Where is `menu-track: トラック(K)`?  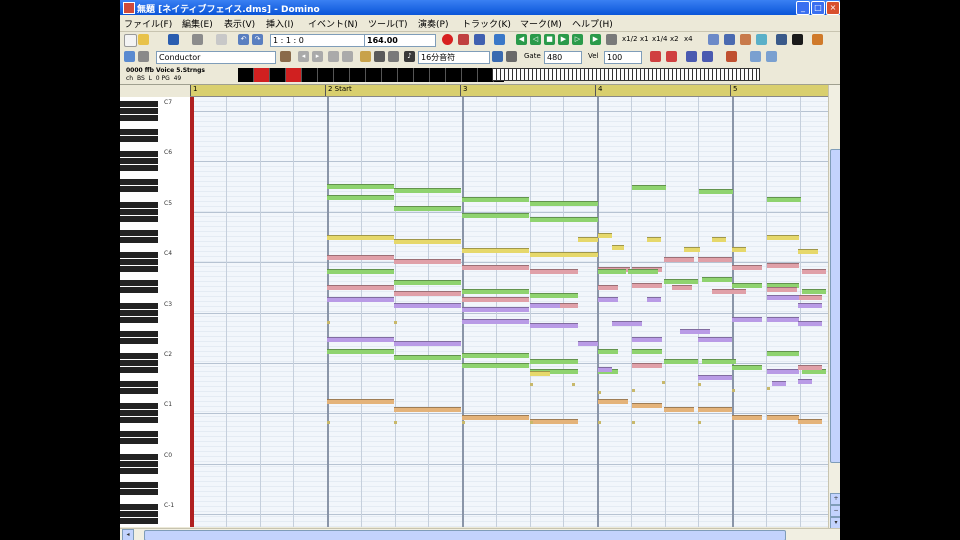
menu-track: トラック(K) is located at coordinates (486, 23).